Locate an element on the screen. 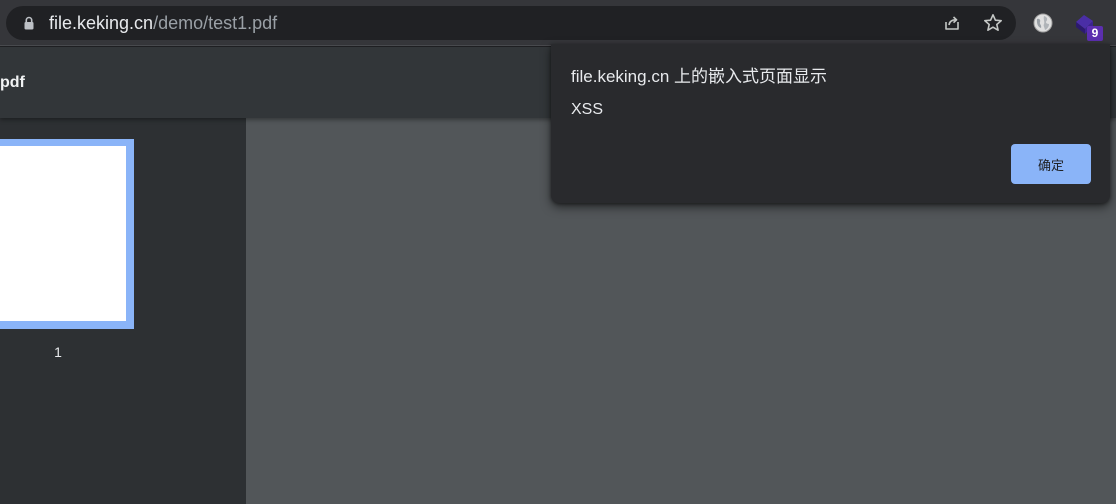 The width and height of the screenshot is (1116, 504). globe-icon is located at coordinates (1043, 23).